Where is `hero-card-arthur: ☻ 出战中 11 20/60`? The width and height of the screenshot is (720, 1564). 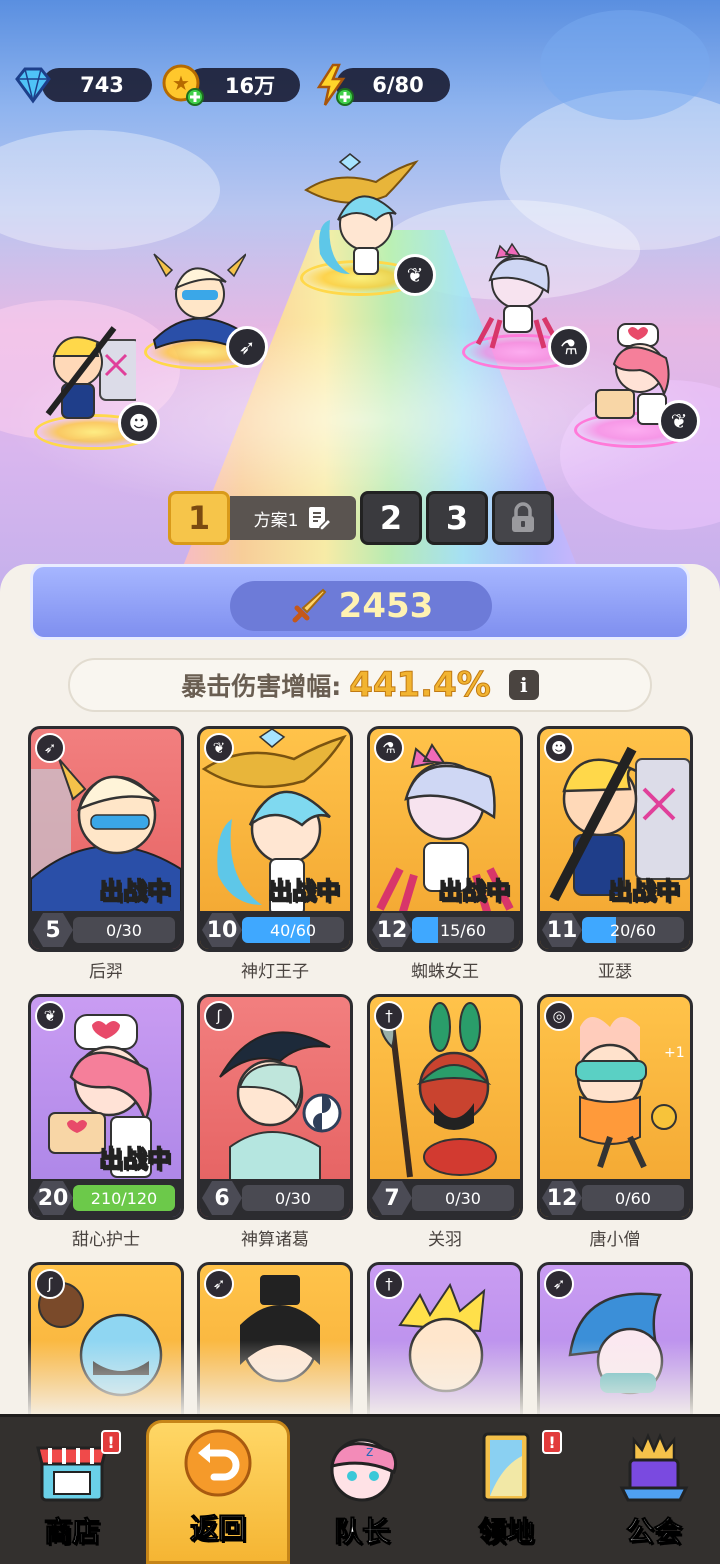 hero-card-arthur: ☻ 出战中 11 20/60 is located at coordinates (615, 839).